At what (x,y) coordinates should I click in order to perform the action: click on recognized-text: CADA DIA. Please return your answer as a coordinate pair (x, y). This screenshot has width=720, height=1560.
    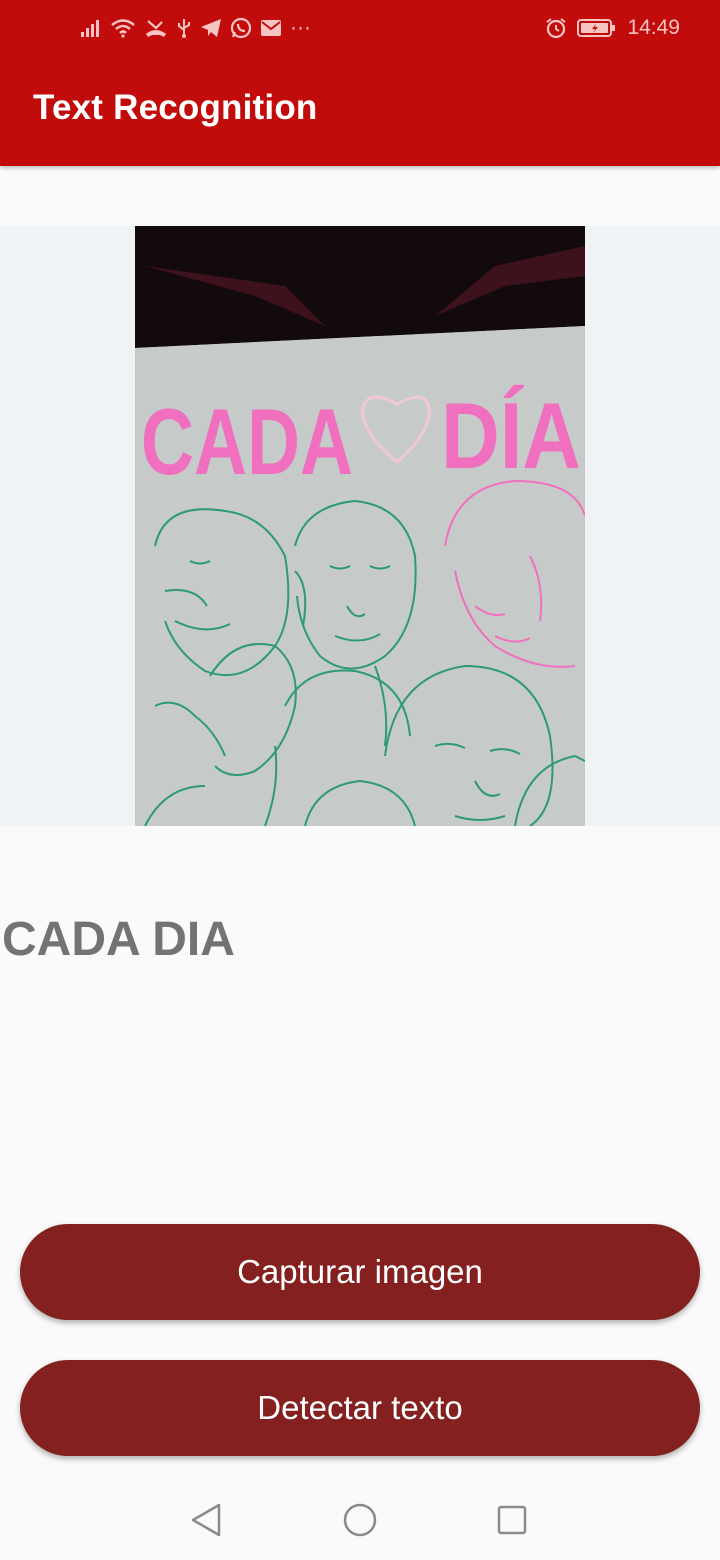
    Looking at the image, I should click on (118, 939).